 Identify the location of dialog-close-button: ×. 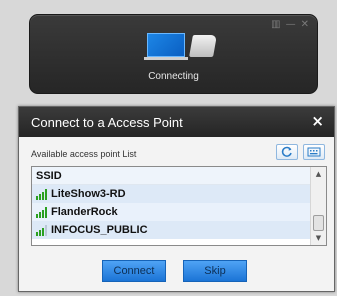
(317, 121).